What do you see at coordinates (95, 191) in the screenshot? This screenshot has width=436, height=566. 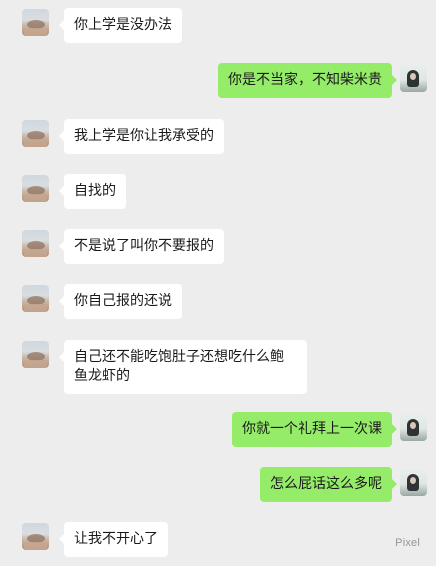 I see `message-text: 自找的` at bounding box center [95, 191].